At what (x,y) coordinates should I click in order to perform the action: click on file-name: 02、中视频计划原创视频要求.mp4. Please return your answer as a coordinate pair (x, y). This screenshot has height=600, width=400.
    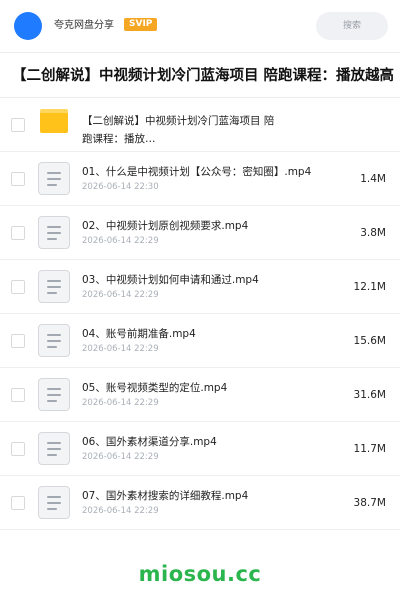
    Looking at the image, I should click on (165, 226).